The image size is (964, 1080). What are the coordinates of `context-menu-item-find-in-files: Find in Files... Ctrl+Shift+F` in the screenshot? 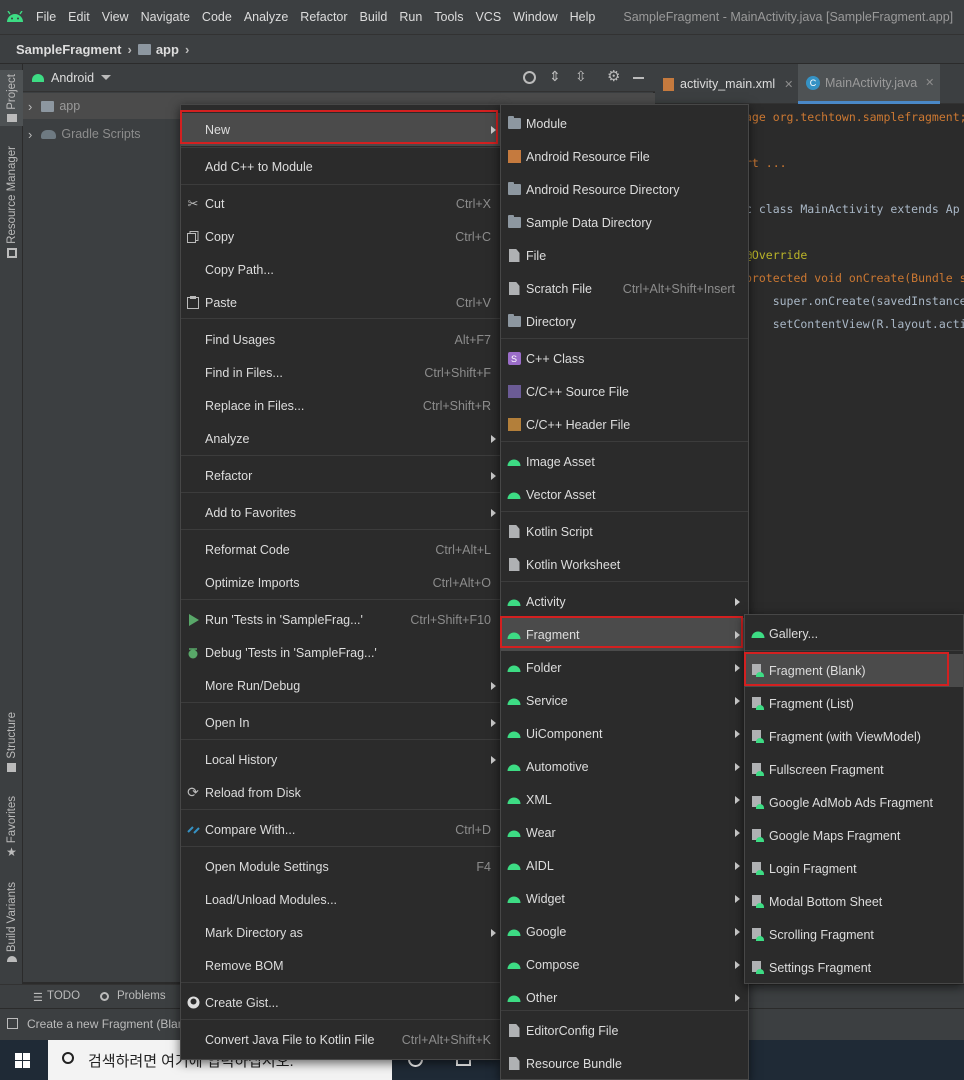 It's located at (340, 372).